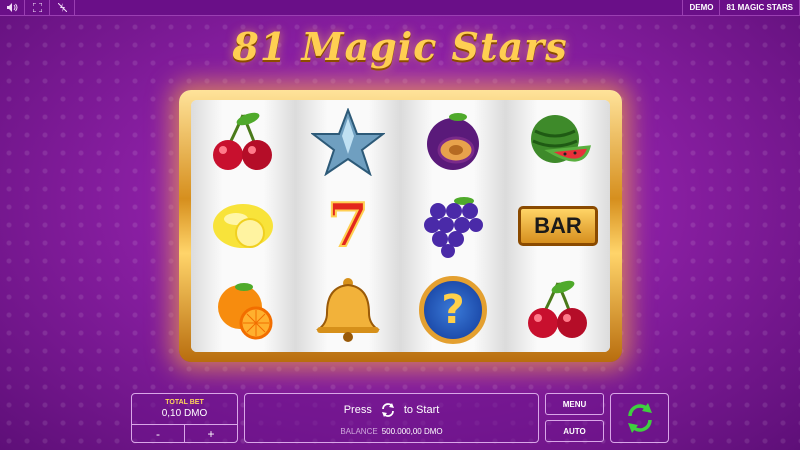  What do you see at coordinates (184, 402) in the screenshot?
I see `total-bet-label: TOTAL BET` at bounding box center [184, 402].